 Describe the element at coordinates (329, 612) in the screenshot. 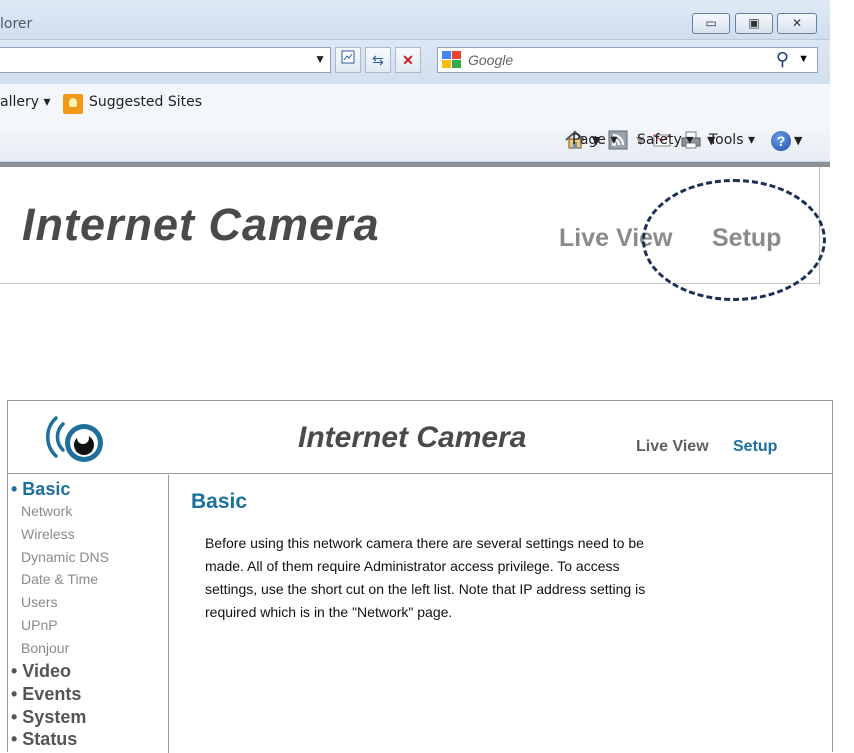

I see `description-line: required which is in the "Network" page.` at that location.